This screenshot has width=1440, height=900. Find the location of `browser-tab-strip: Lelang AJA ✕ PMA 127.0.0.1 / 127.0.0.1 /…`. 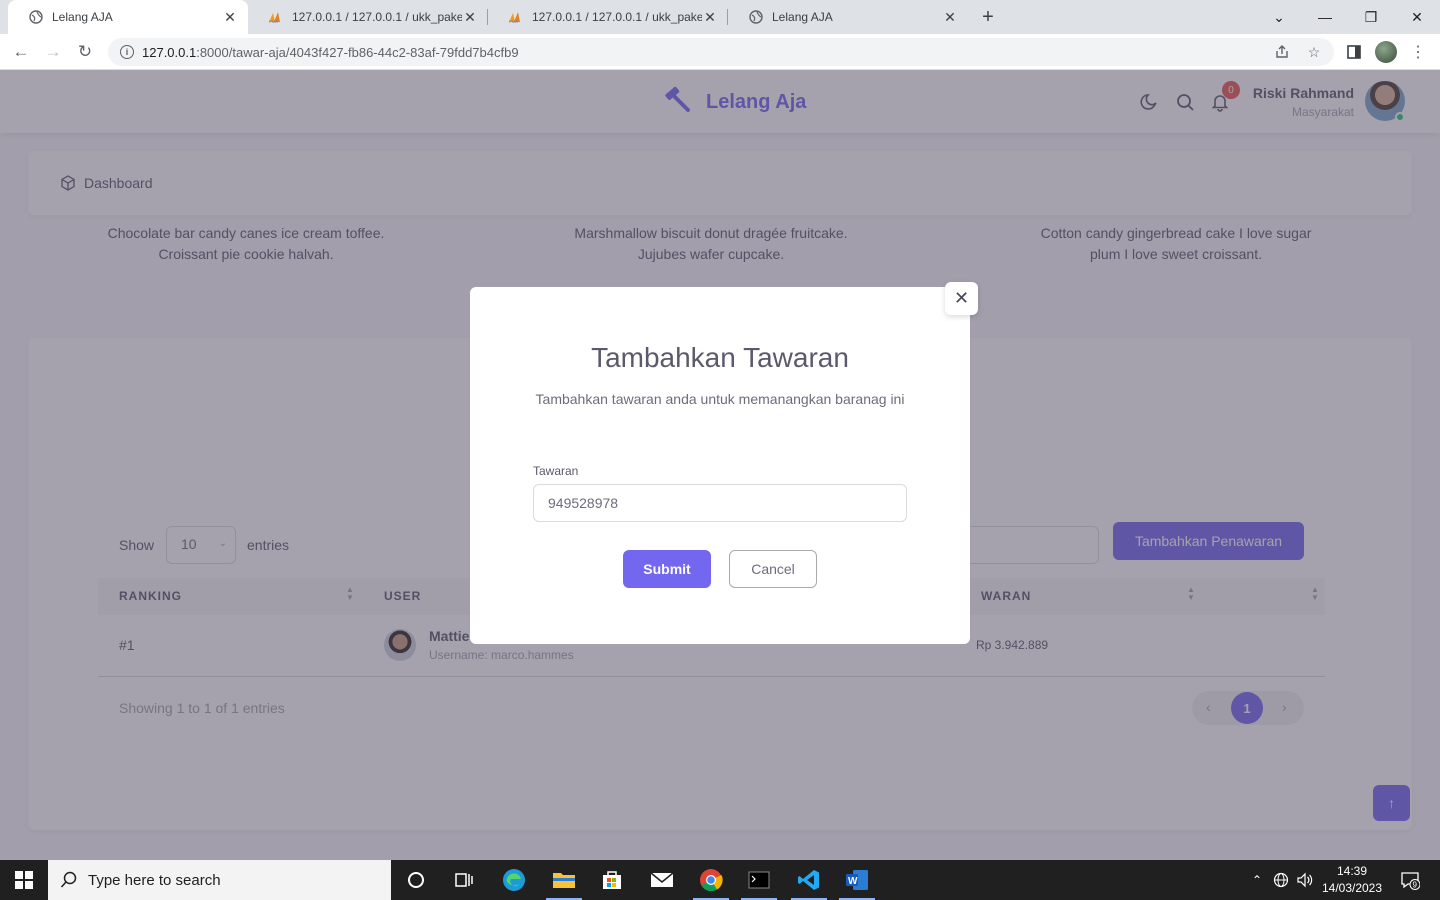

browser-tab-strip: Lelang AJA ✕ PMA 127.0.0.1 / 127.0.0.1 /… is located at coordinates (720, 17).